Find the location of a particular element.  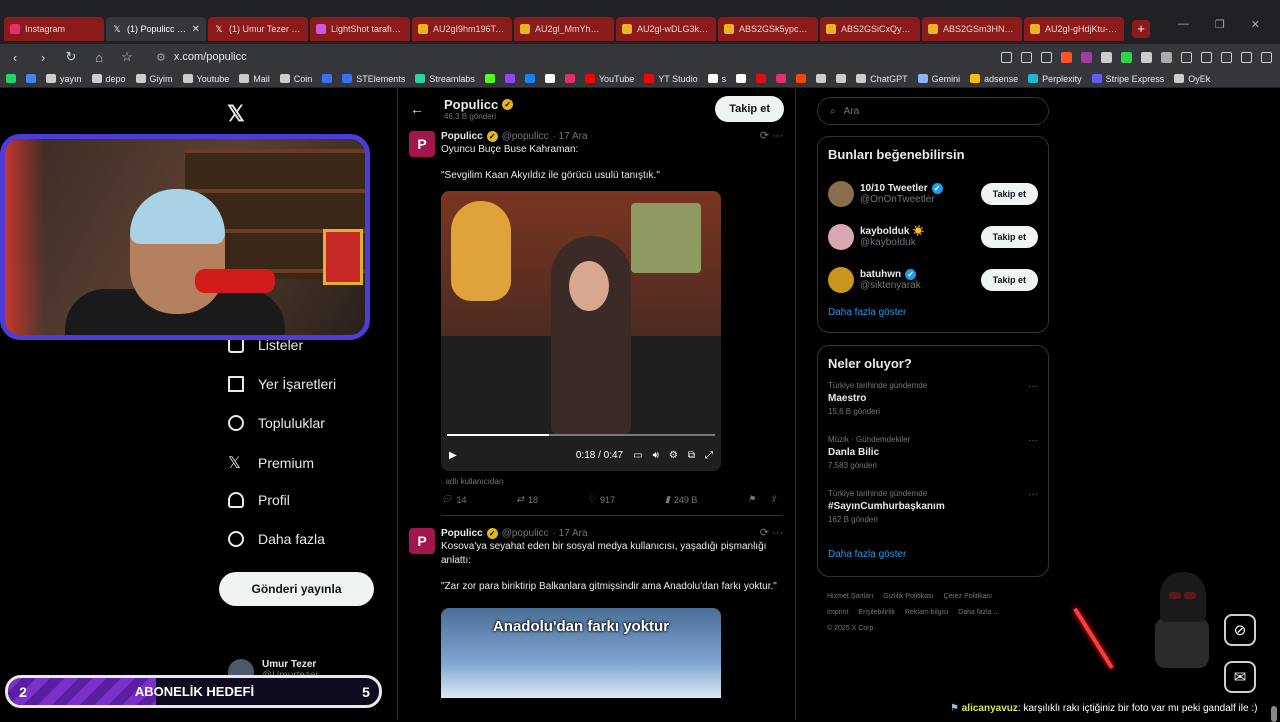

show-more-link: Daha fazla göster is located at coordinates (933, 312).